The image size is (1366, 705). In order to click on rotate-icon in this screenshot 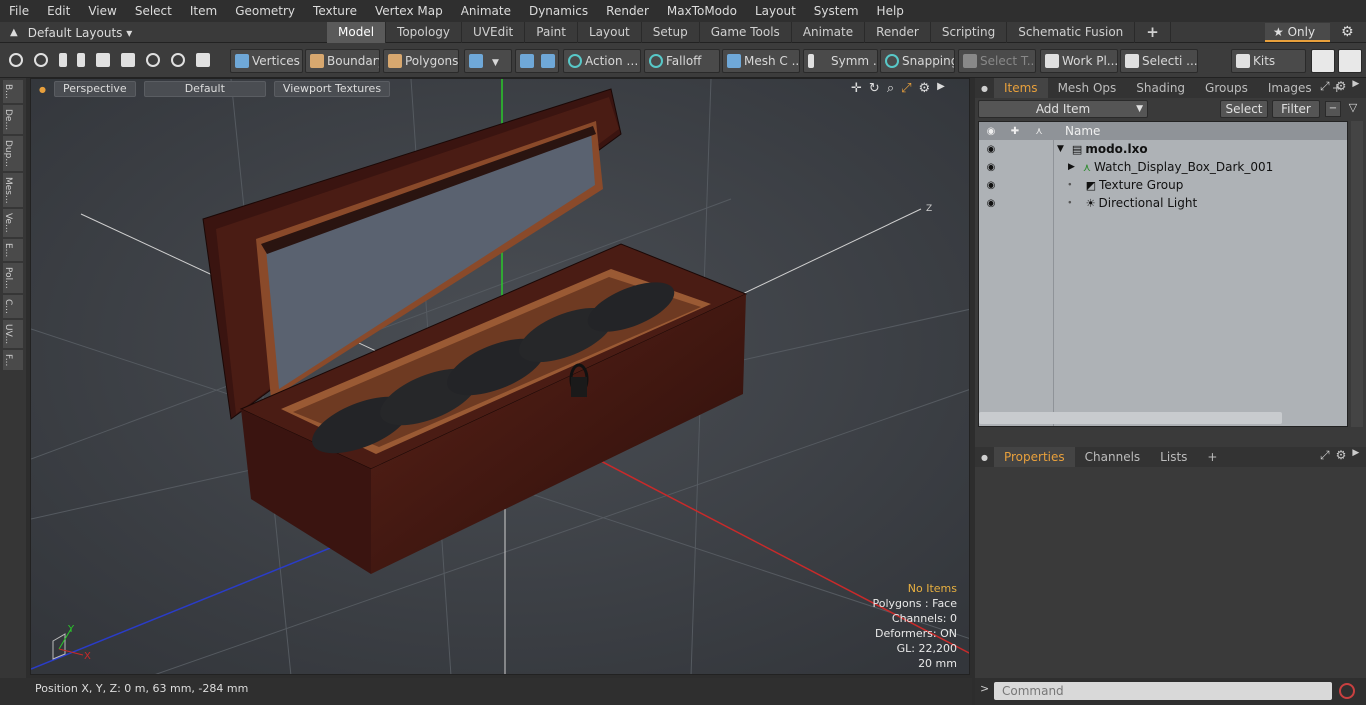, I will do `click(177, 60)`.